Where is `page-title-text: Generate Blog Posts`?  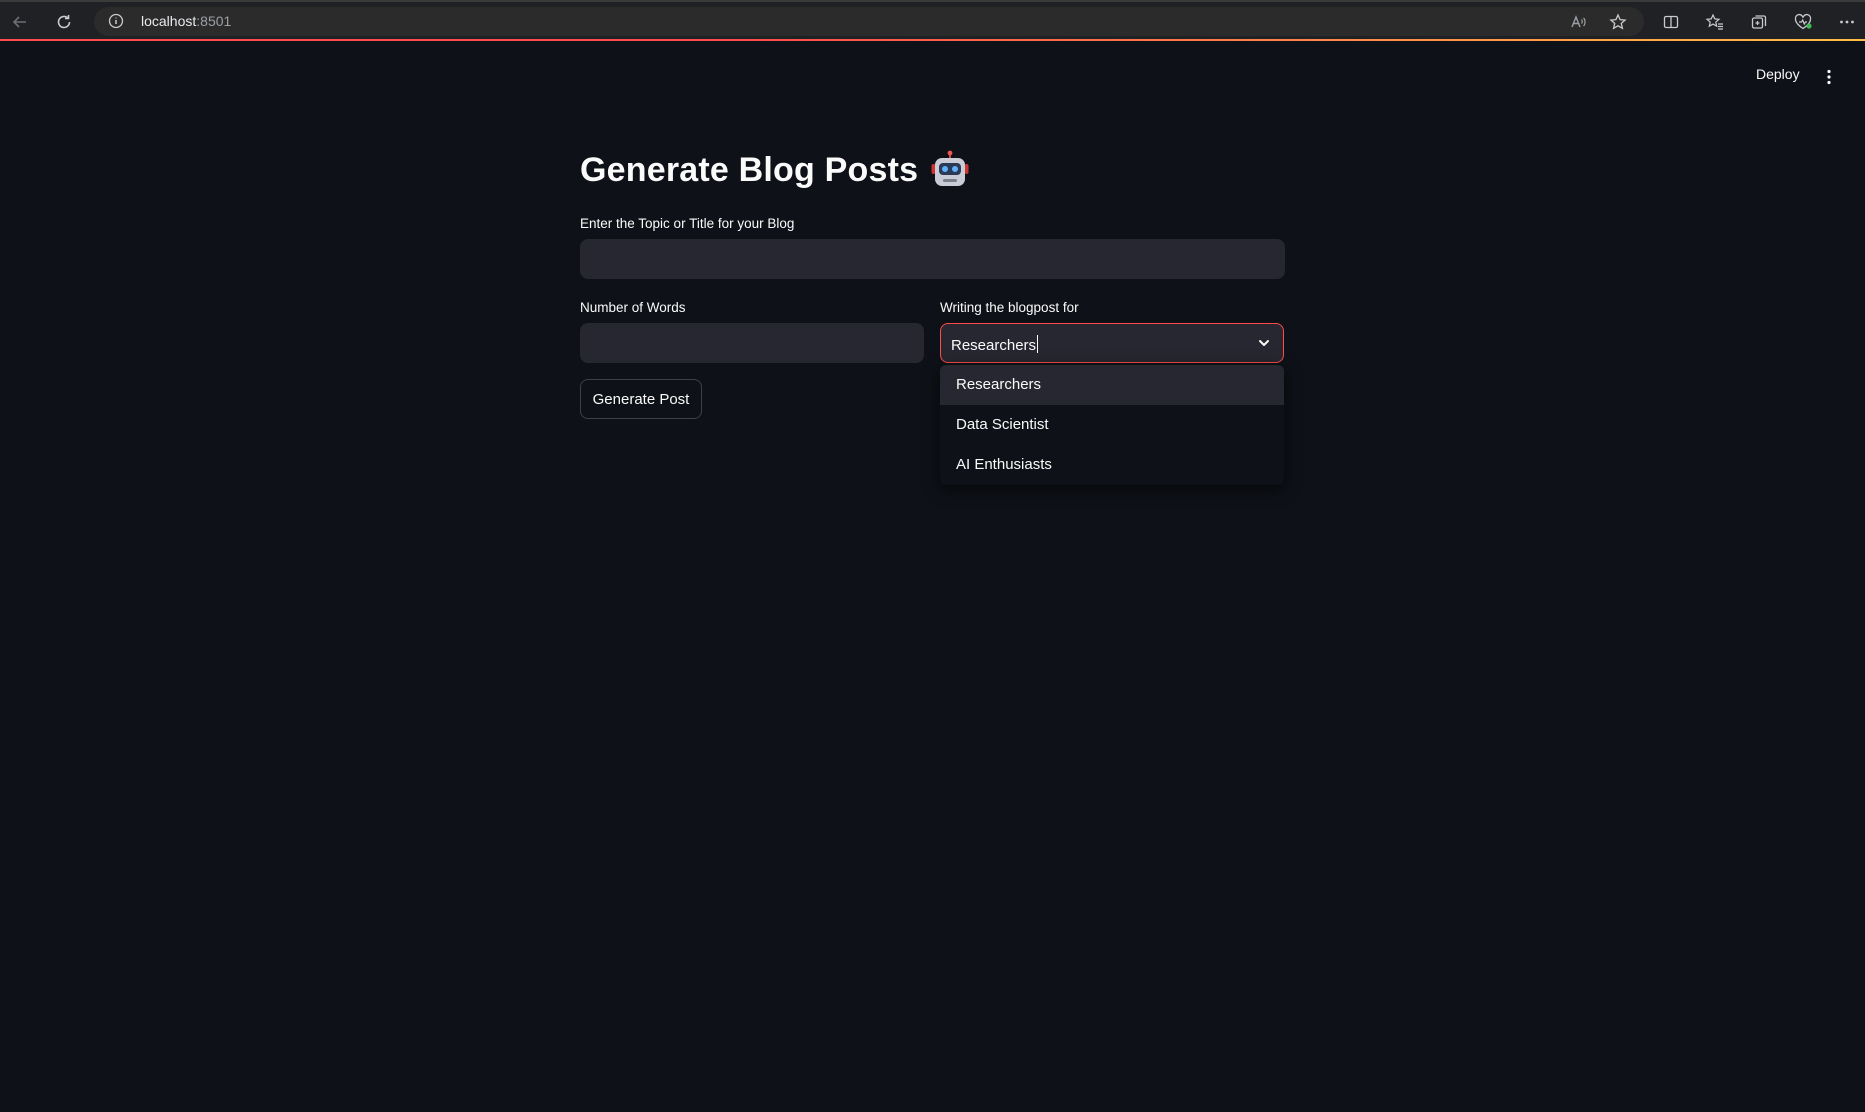 page-title-text: Generate Blog Posts is located at coordinates (749, 169).